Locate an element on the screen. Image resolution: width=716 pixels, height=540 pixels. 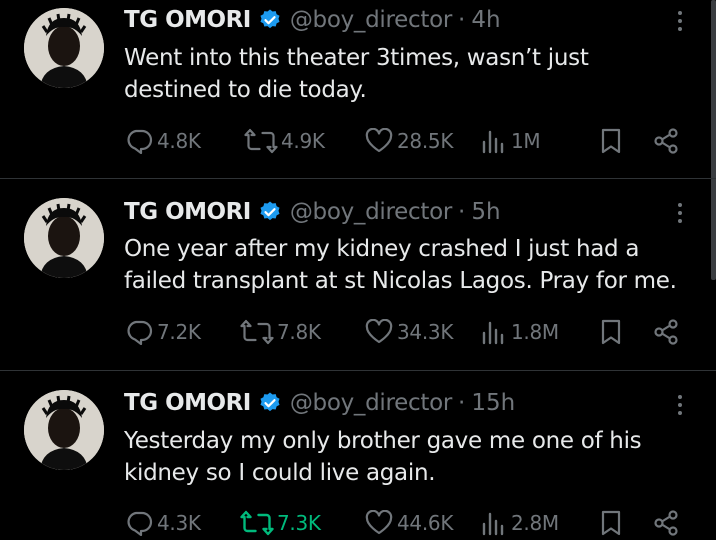
views-button: 1M is located at coordinates (510, 141).